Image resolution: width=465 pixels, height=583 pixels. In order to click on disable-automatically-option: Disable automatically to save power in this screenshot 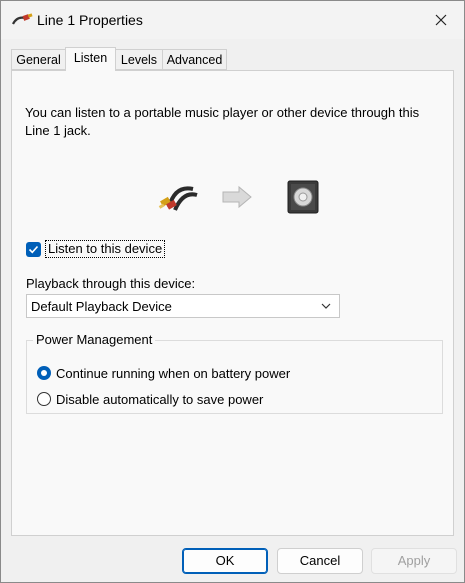, I will do `click(150, 399)`.